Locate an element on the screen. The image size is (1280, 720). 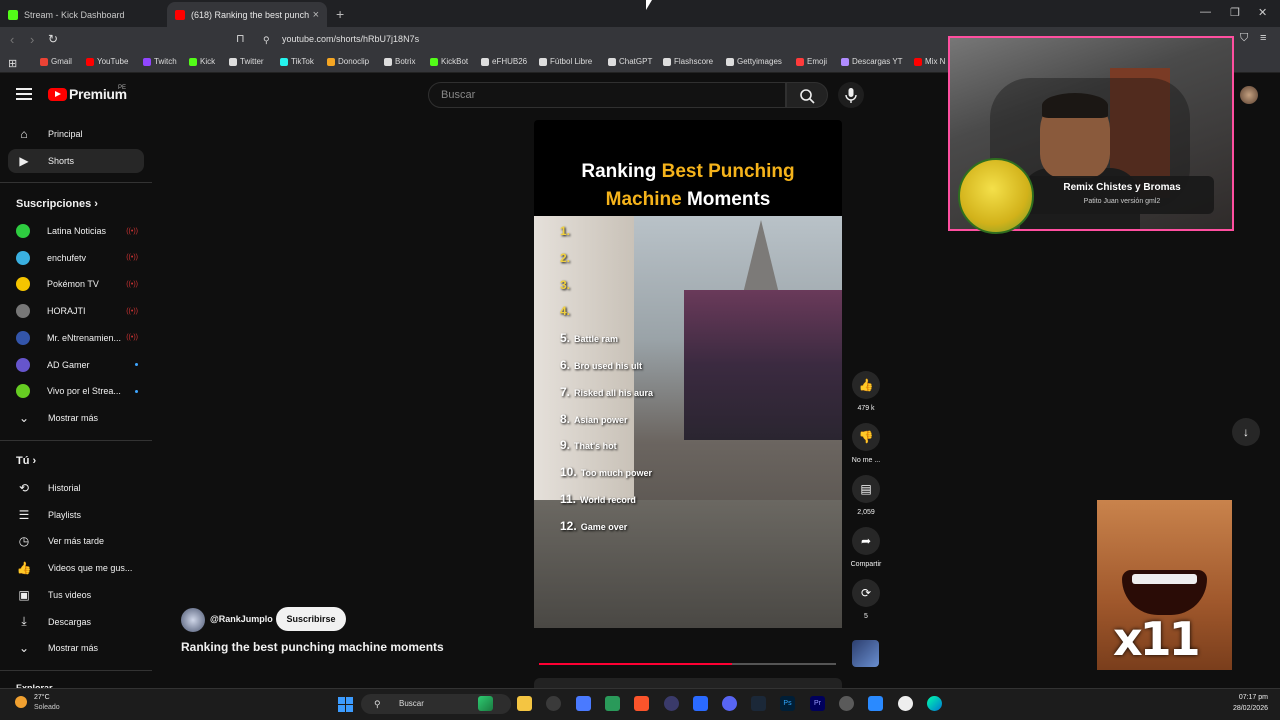
subscription-item: HORAJTI ((•)) is located at coordinates (77, 311).